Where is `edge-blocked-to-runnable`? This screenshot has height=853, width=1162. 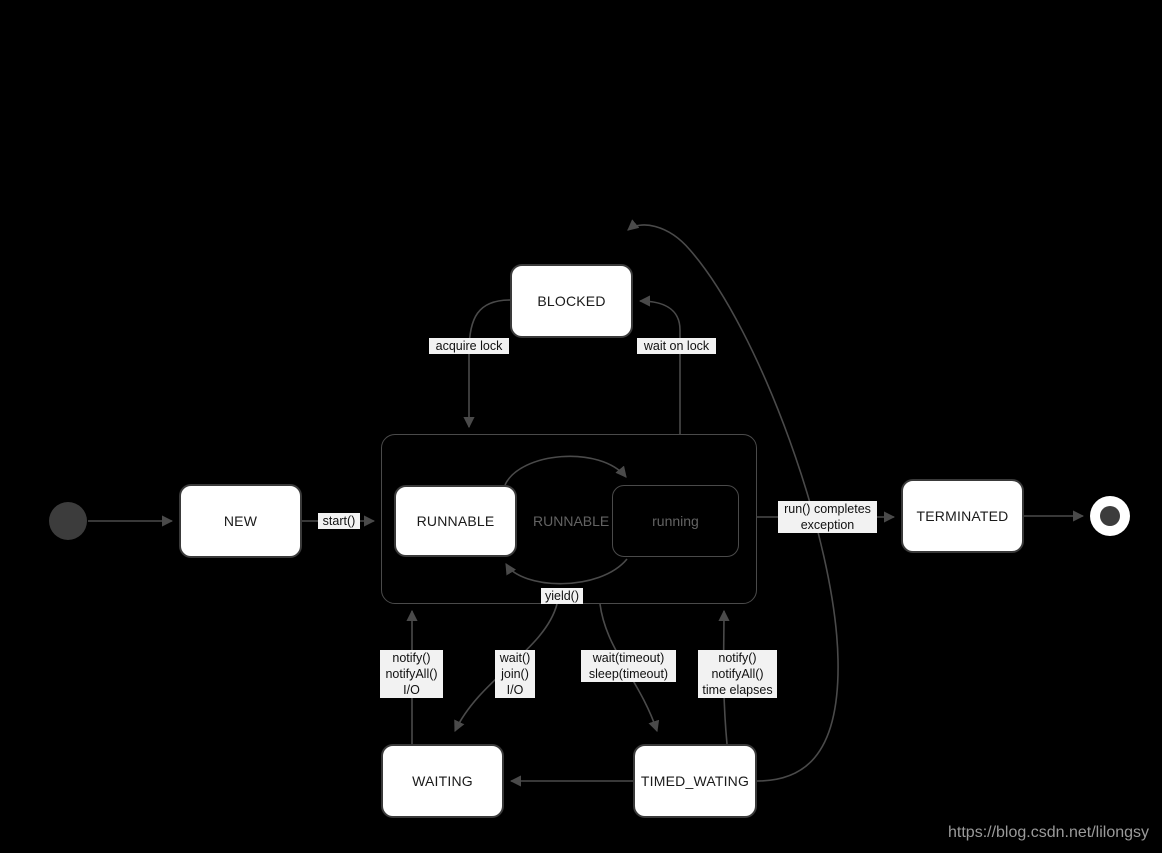 edge-blocked-to-runnable is located at coordinates (487, 364).